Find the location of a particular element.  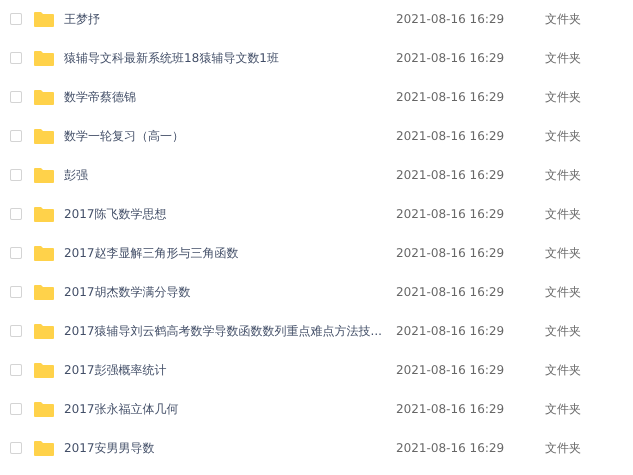

file-name: 数学一轮复习（高一） is located at coordinates (230, 136).